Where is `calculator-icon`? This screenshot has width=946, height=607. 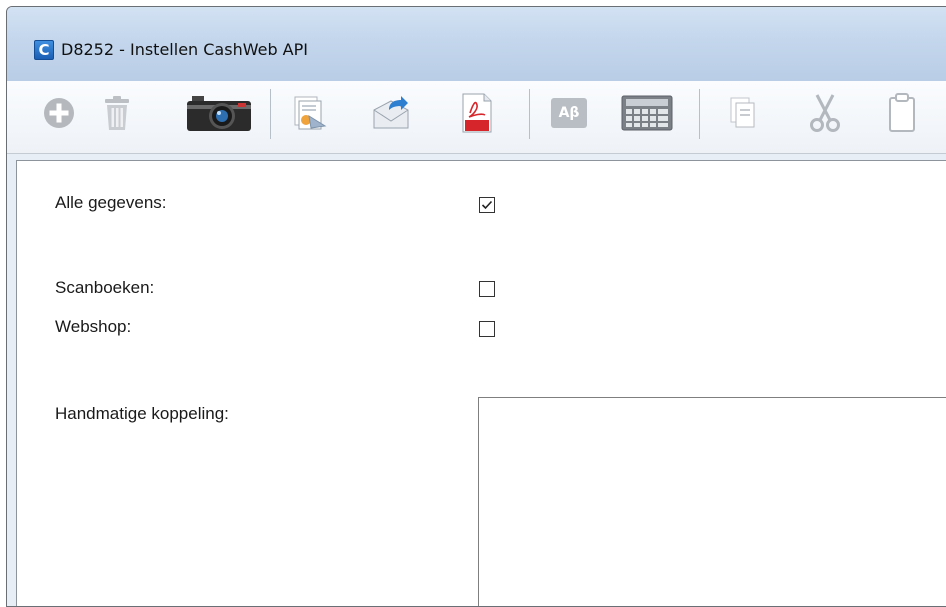
calculator-icon is located at coordinates (647, 113).